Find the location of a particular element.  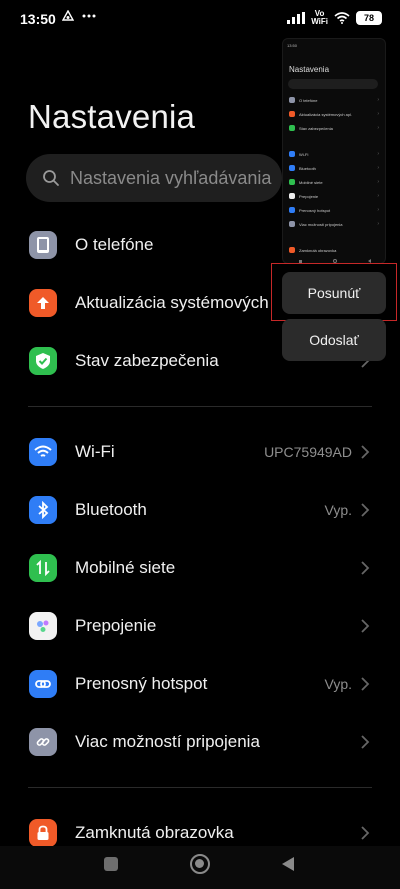

preview-row: Viac možností pripojenia › is located at coordinates (335, 224).